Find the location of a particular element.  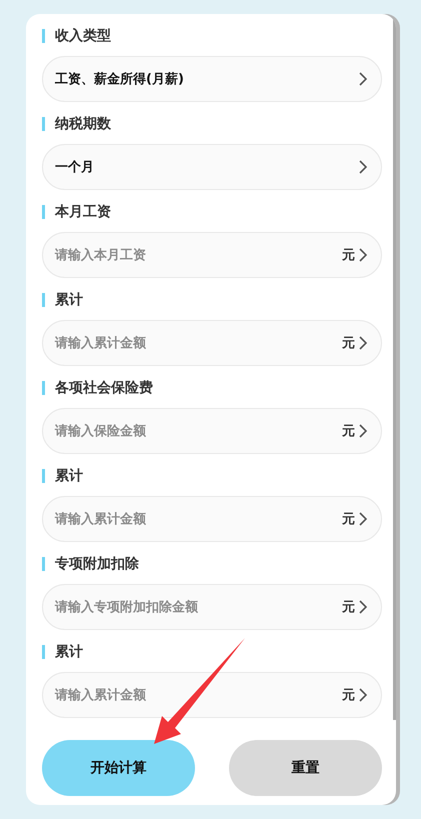

section-label: 纳税期数 is located at coordinates (83, 124).